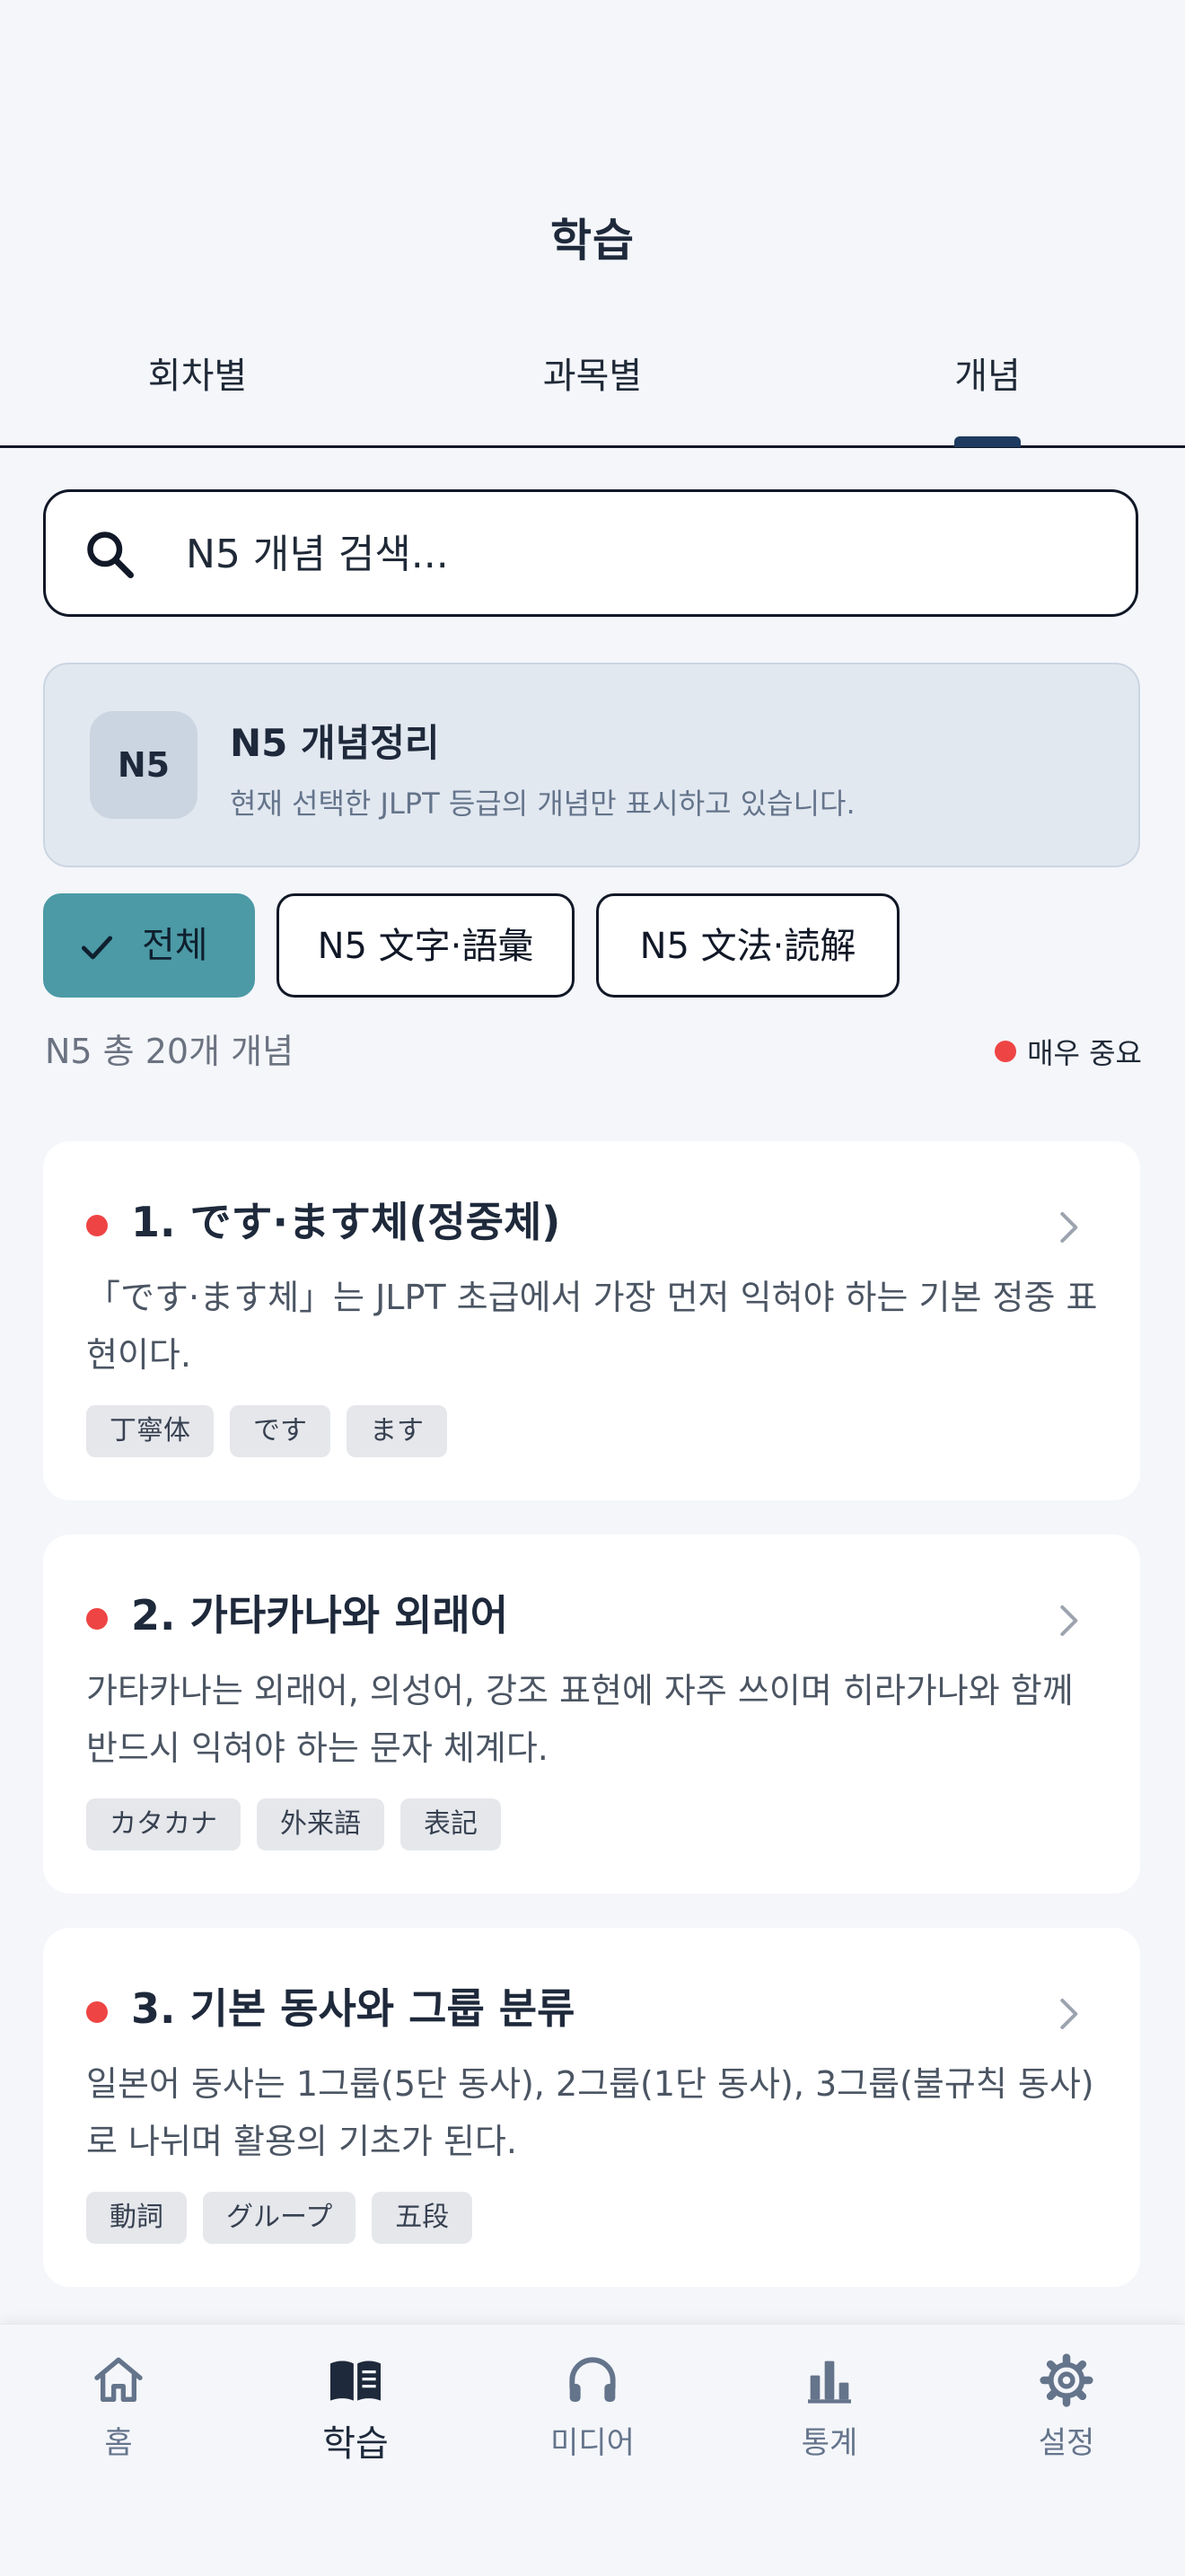 The image size is (1185, 2576). I want to click on search-bar, so click(590, 553).